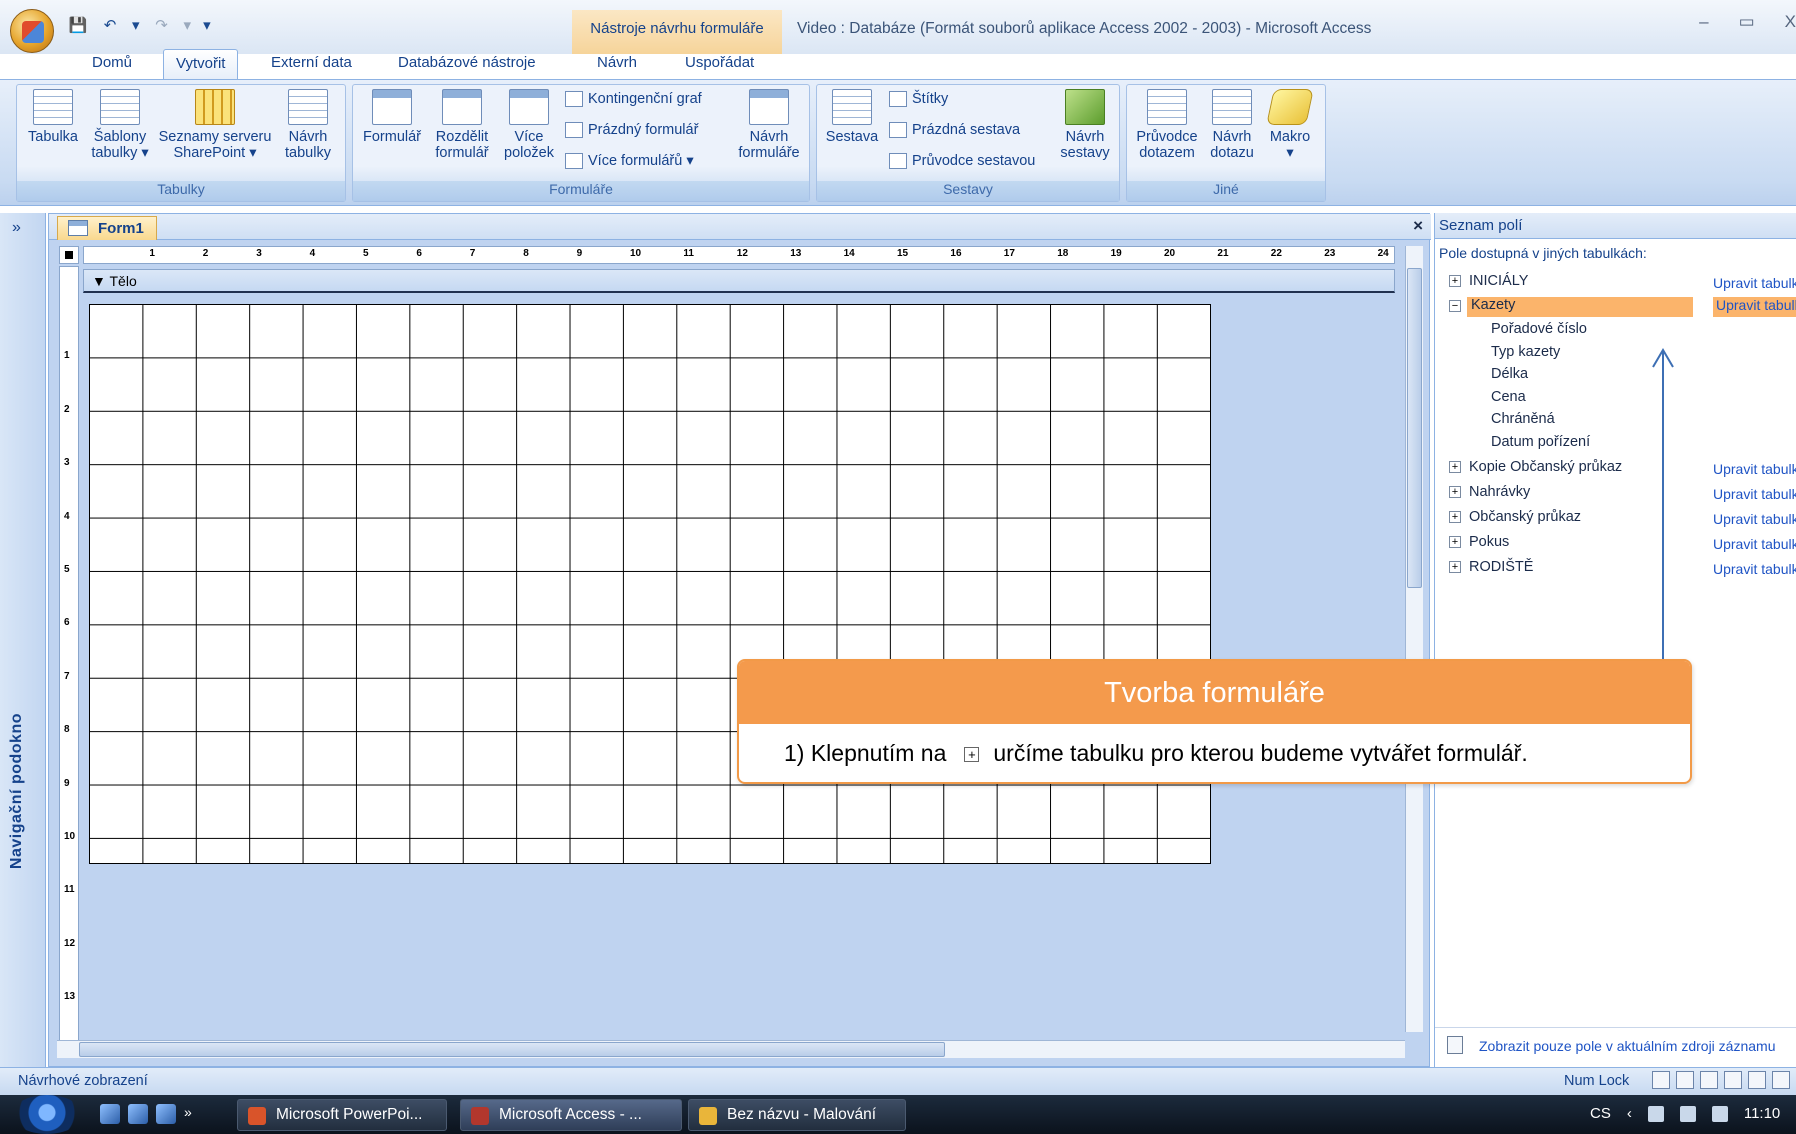  What do you see at coordinates (1499, 492) in the screenshot?
I see `table-name: Nahrávky` at bounding box center [1499, 492].